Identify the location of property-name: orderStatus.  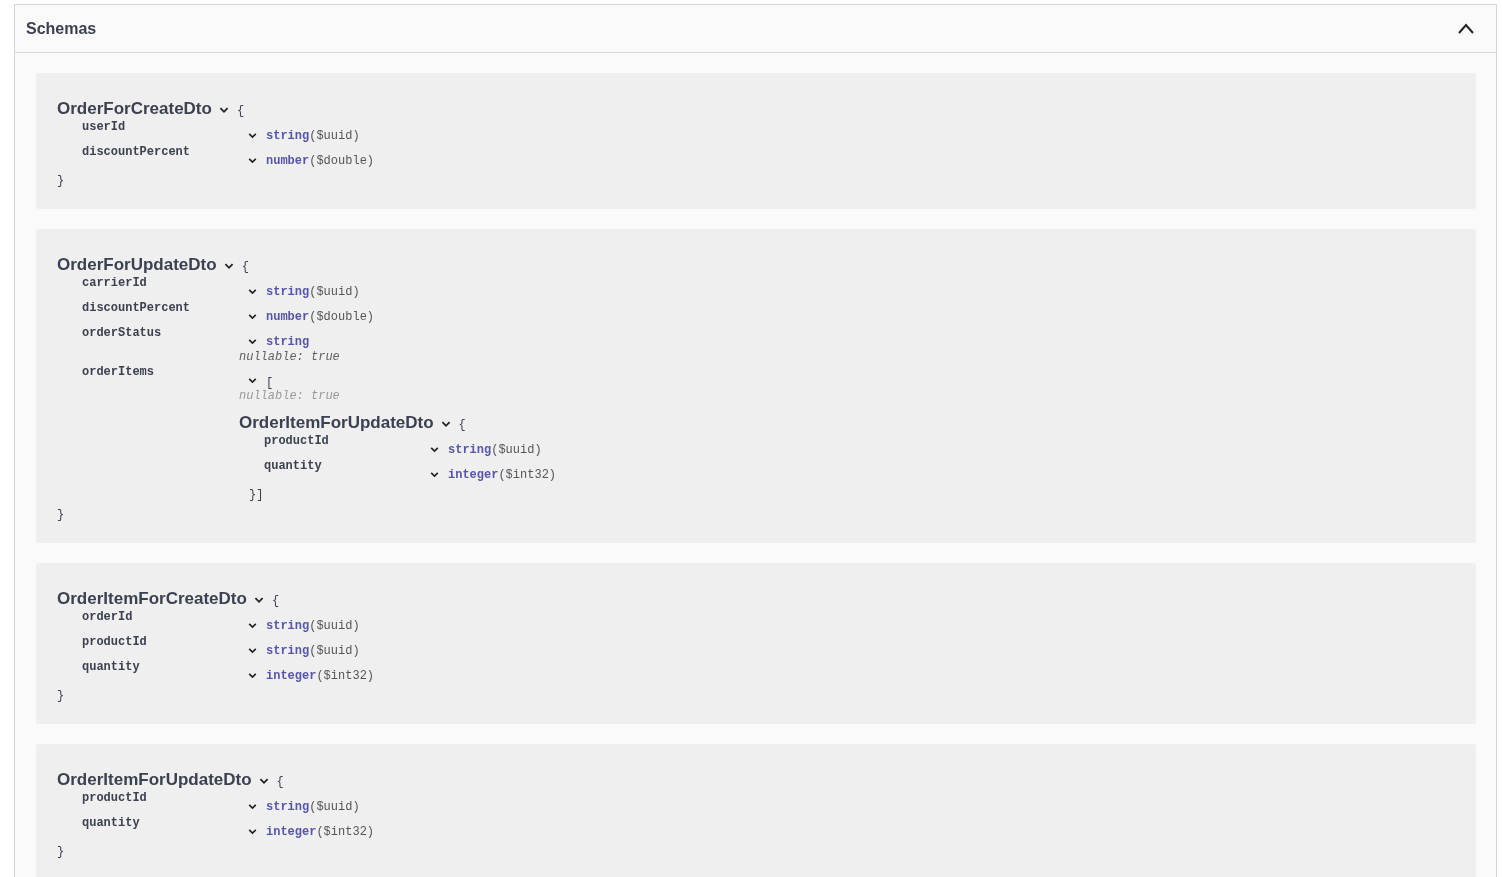
(122, 333).